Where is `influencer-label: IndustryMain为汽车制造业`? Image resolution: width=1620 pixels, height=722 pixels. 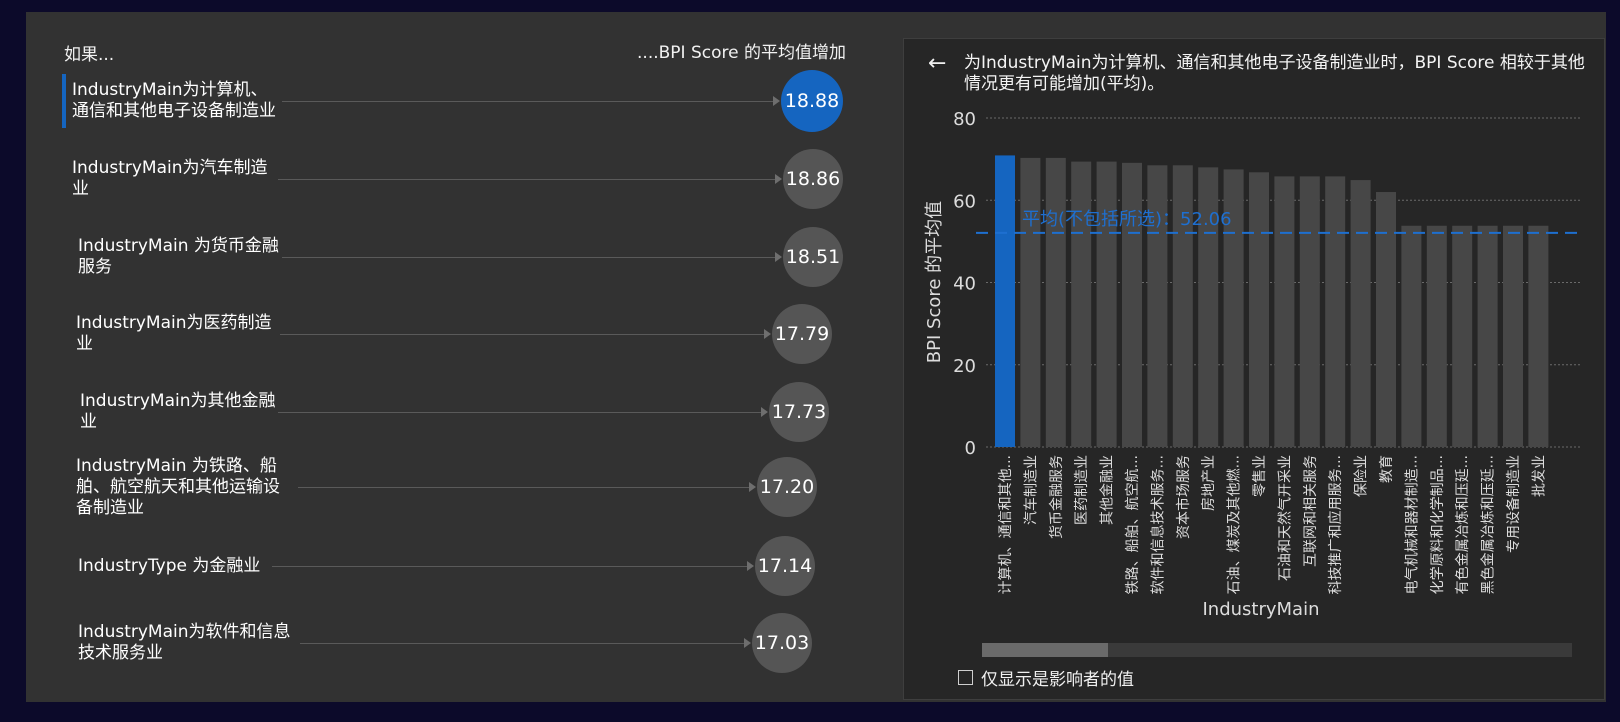 influencer-label: IndustryMain为汽车制造业 is located at coordinates (170, 178).